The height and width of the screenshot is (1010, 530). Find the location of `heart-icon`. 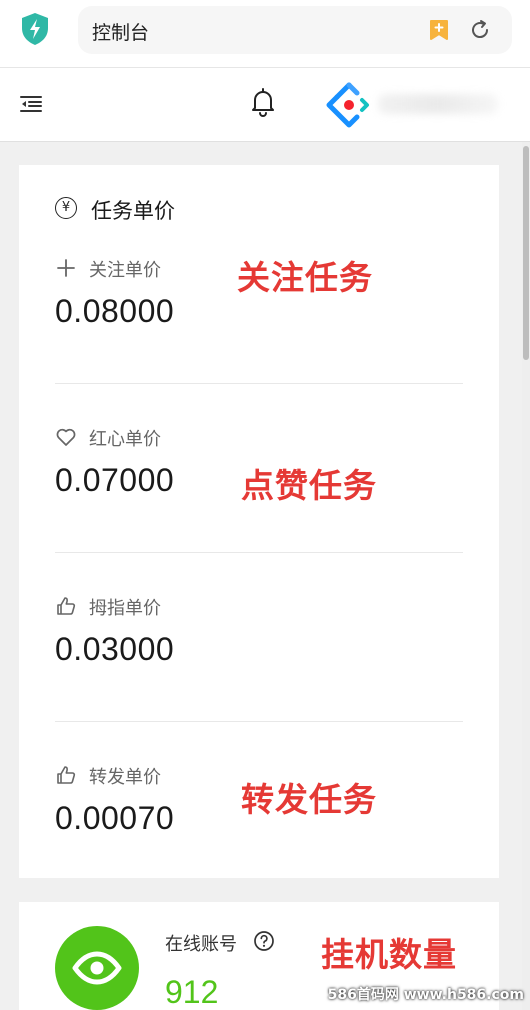

heart-icon is located at coordinates (66, 437).